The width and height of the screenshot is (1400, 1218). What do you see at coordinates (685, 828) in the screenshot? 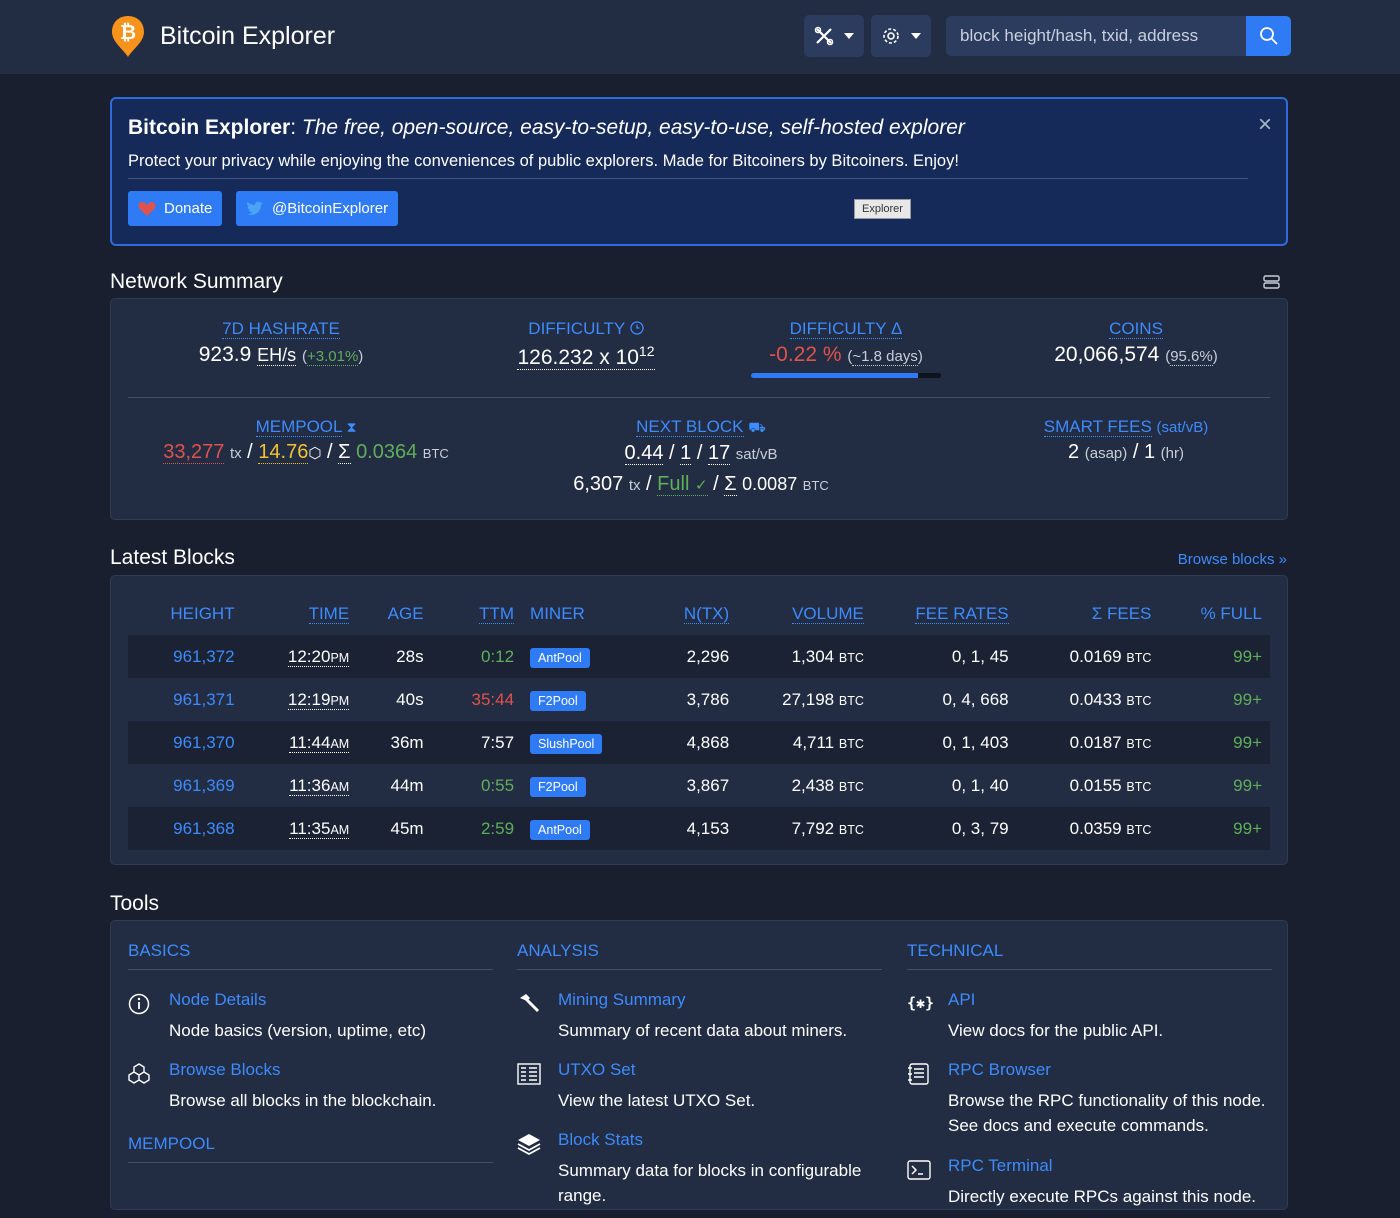
I see `block-ntx: 4,153` at bounding box center [685, 828].